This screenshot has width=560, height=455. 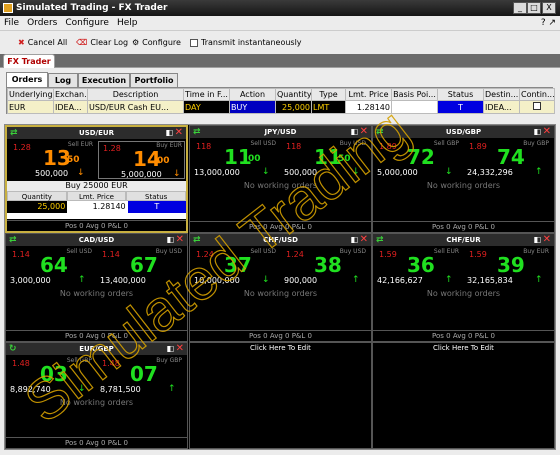 What do you see at coordinates (549, 8) in the screenshot?
I see `close-window-button: X` at bounding box center [549, 8].